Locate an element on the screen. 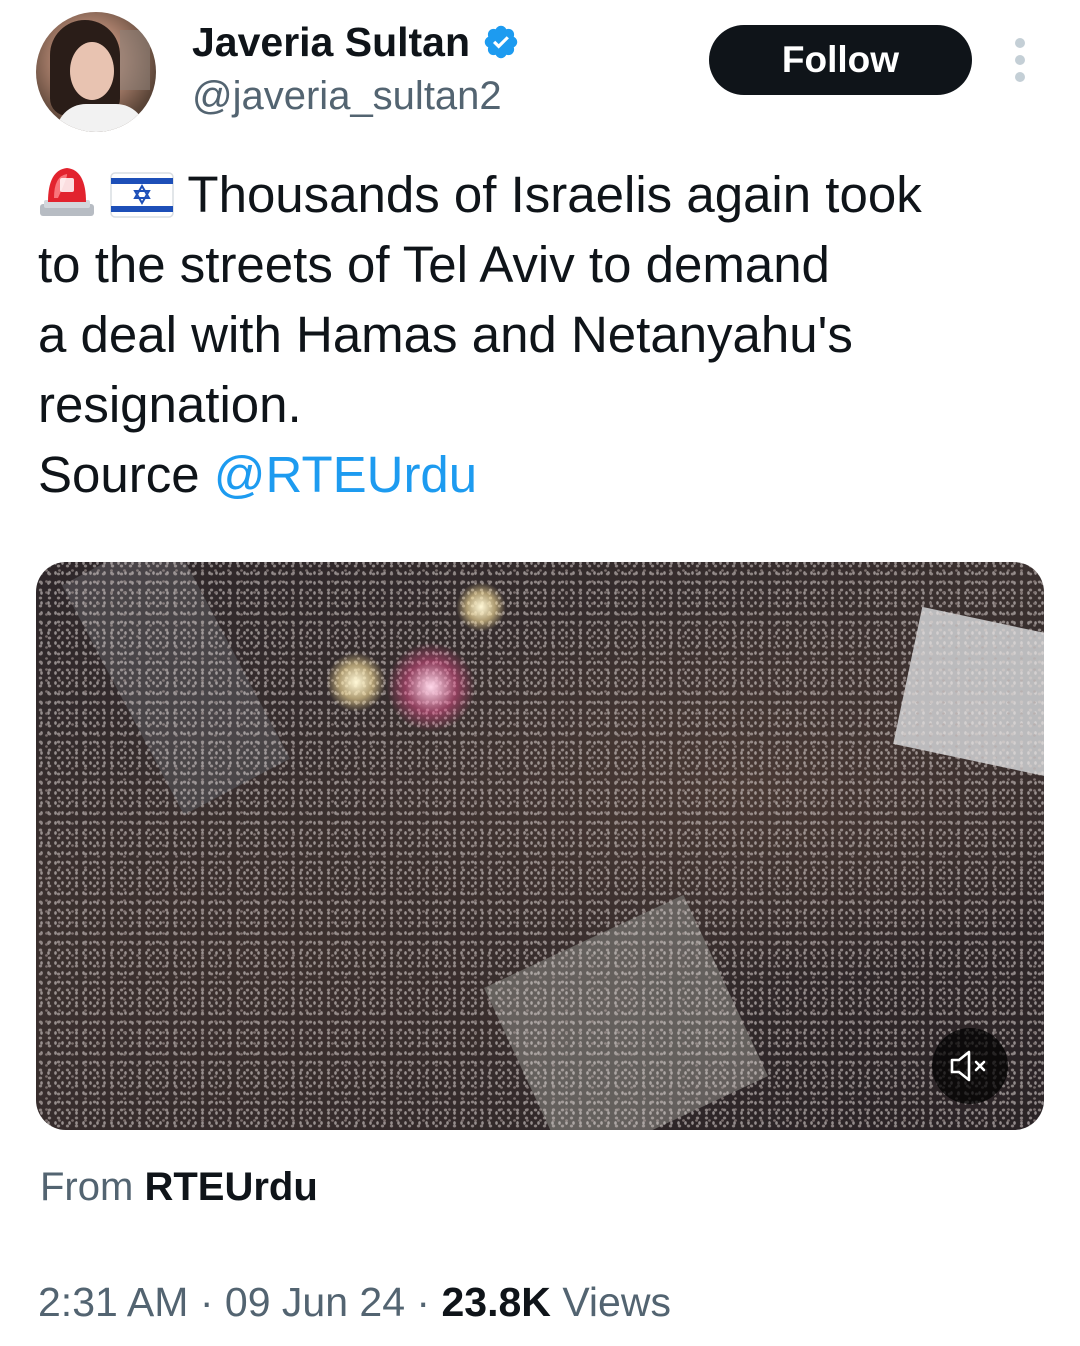 The height and width of the screenshot is (1346, 1080). views-label: Views is located at coordinates (616, 1302).